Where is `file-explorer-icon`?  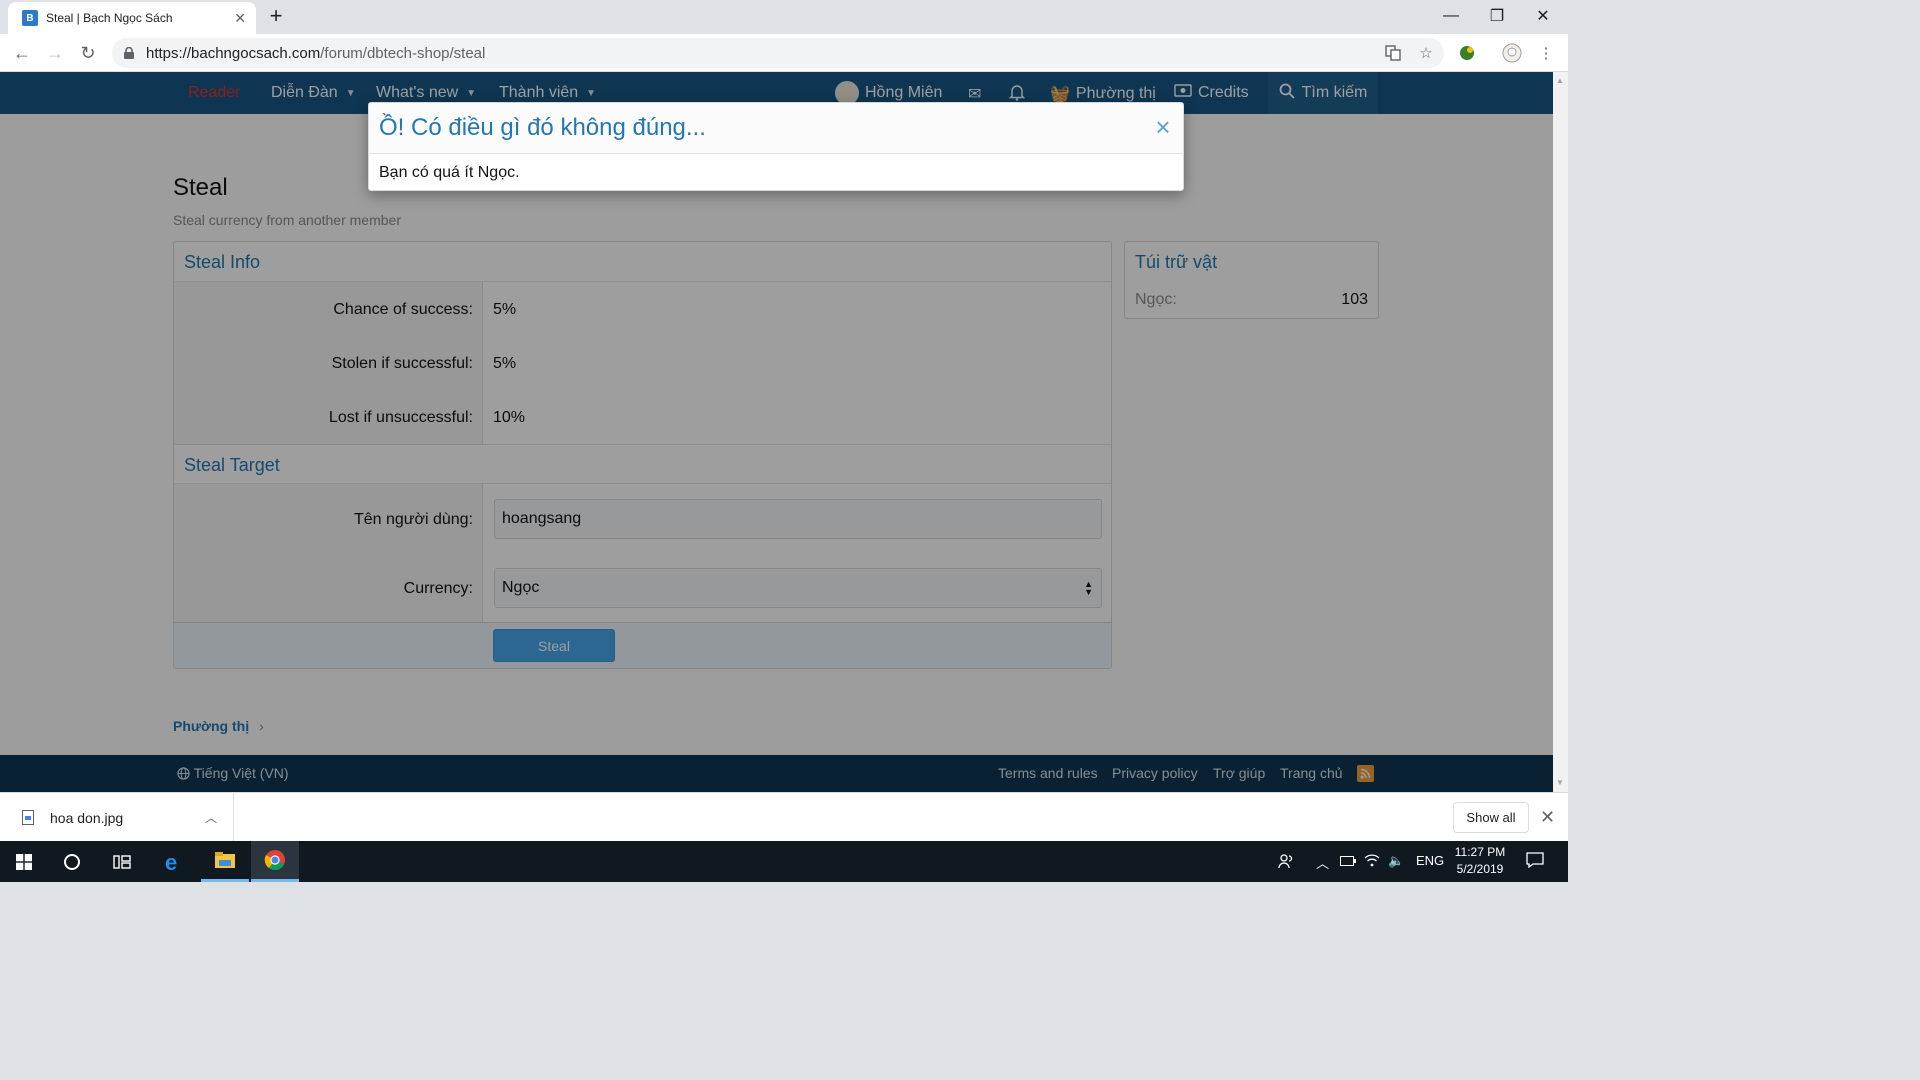 file-explorer-icon is located at coordinates (225, 861).